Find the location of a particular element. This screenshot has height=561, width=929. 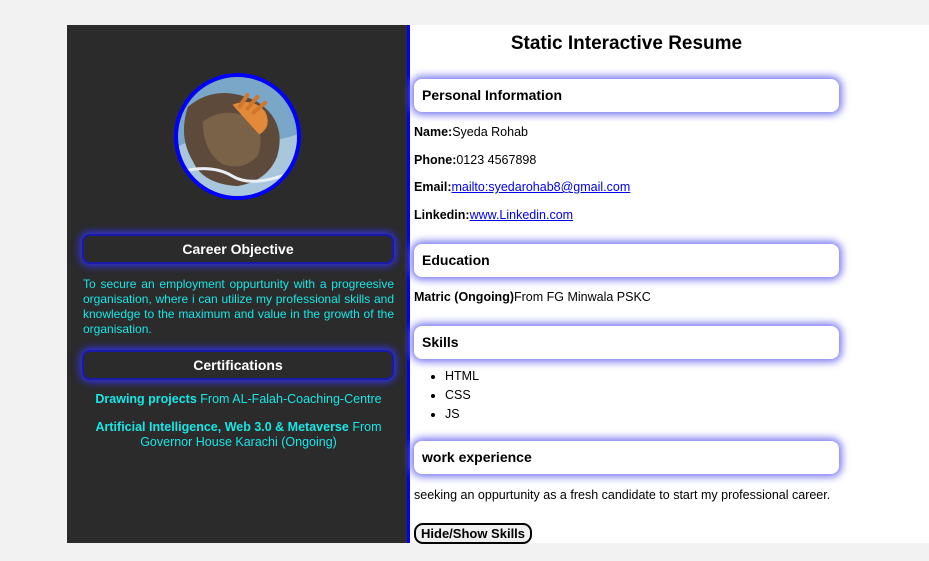

avatar is located at coordinates (237, 136).